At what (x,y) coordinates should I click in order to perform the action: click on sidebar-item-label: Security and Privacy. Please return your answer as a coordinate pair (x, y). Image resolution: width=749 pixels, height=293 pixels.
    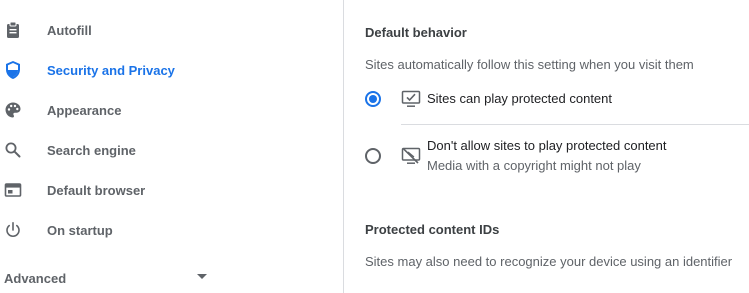
    Looking at the image, I should click on (111, 70).